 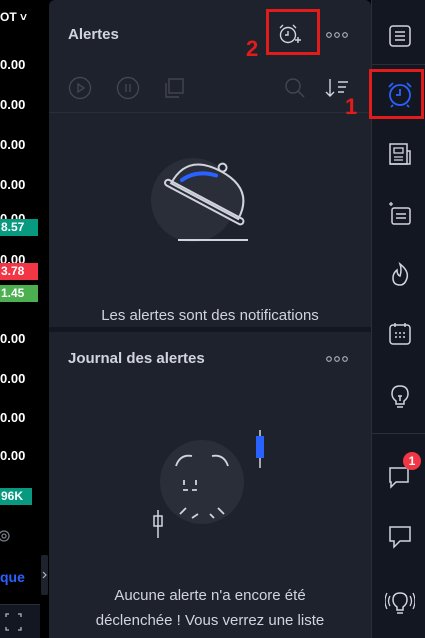 I want to click on play-button, so click(x=80, y=88).